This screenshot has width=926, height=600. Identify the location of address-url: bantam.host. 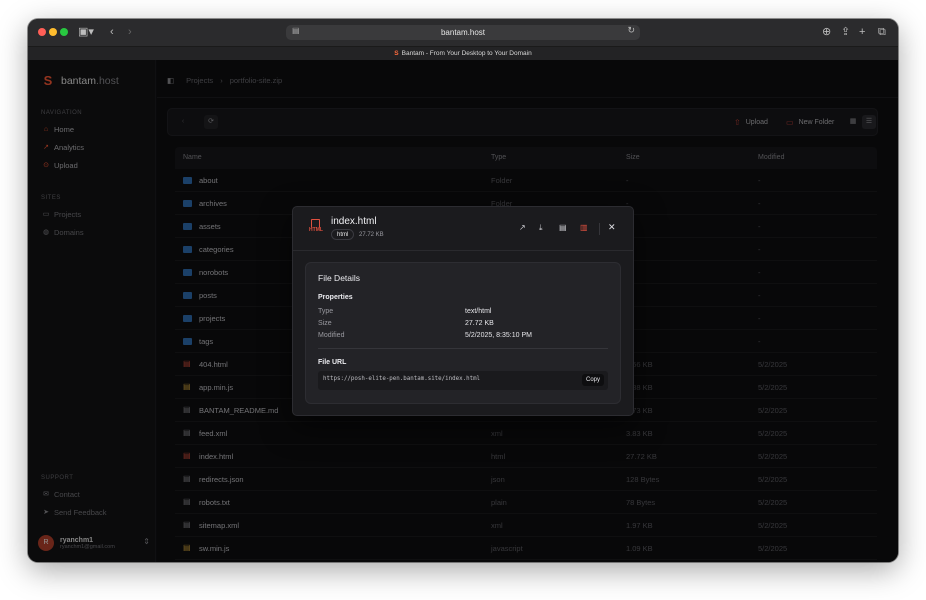
(463, 32).